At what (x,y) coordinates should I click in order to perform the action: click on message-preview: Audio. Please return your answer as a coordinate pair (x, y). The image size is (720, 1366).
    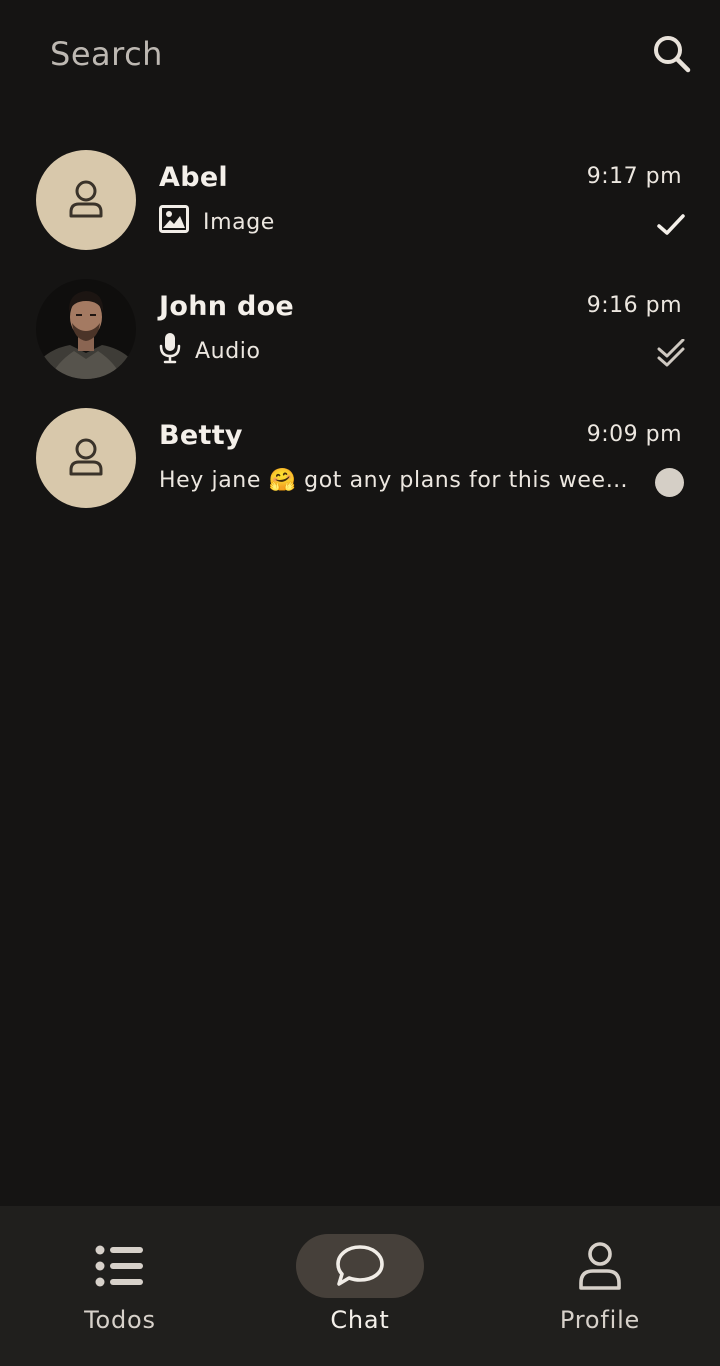
    Looking at the image, I should click on (210, 351).